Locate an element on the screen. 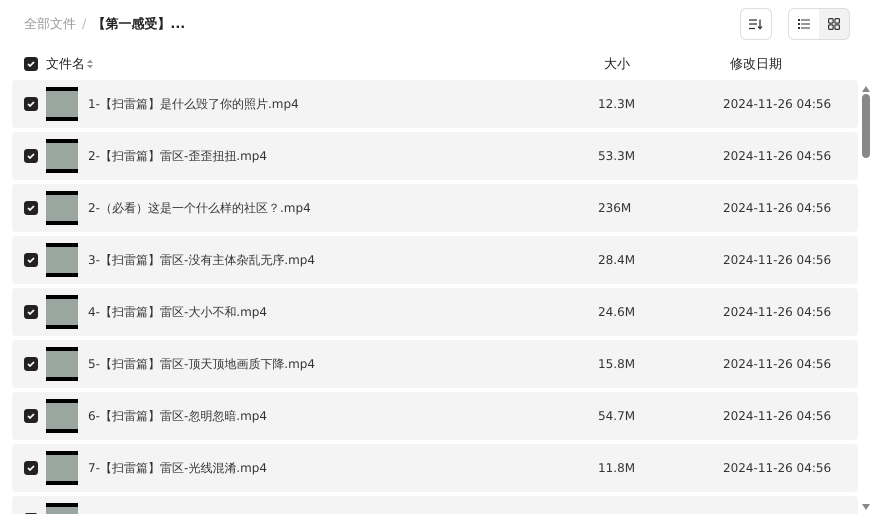  list-view-button is located at coordinates (804, 24).